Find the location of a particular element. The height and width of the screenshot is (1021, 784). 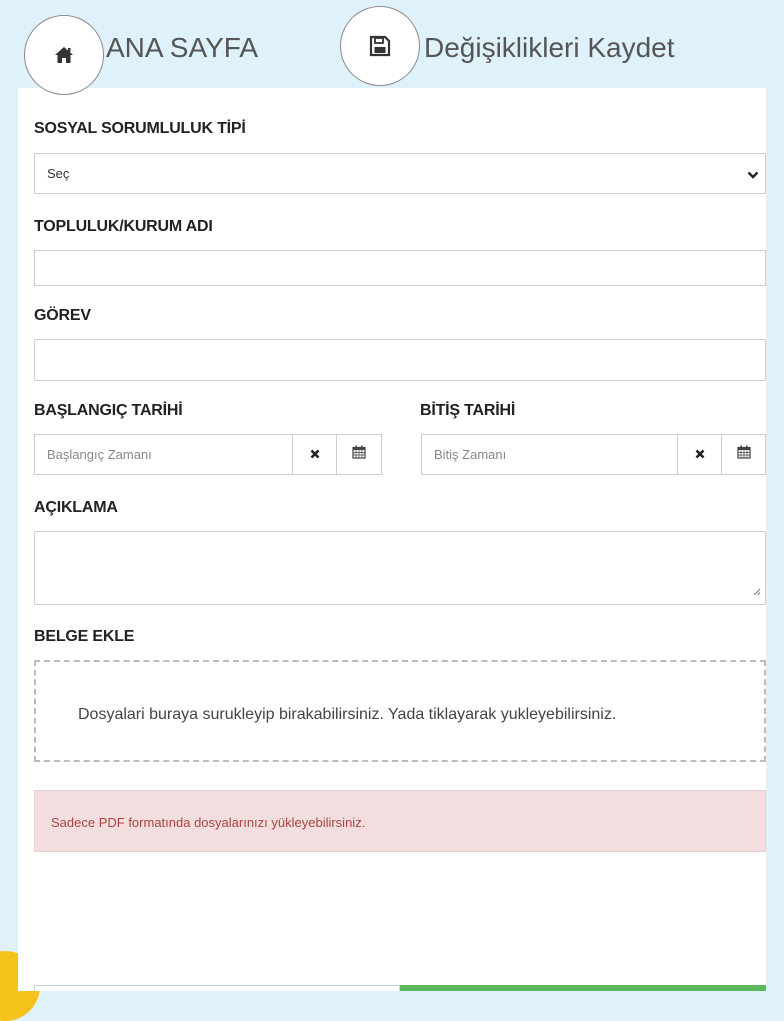

save-link-label: Değişiklikleri Kaydet is located at coordinates (549, 48).